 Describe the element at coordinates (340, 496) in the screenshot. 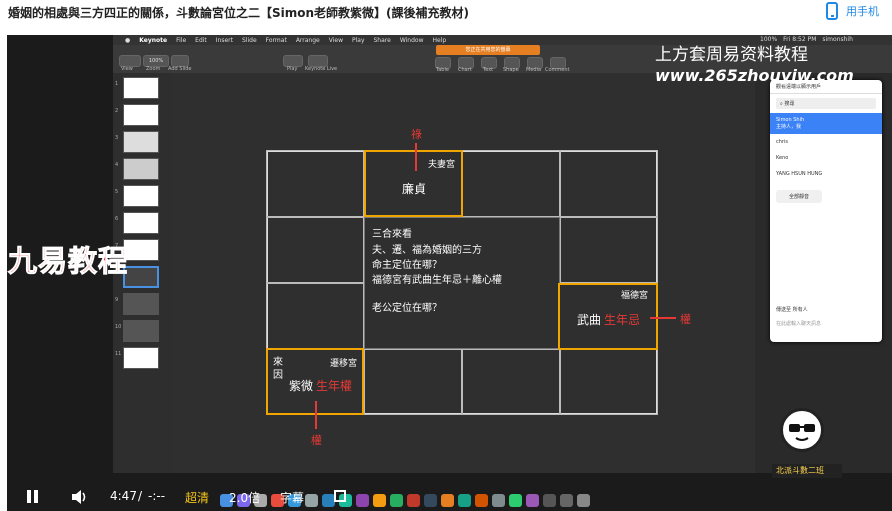

I see `fullscreen-icon` at that location.